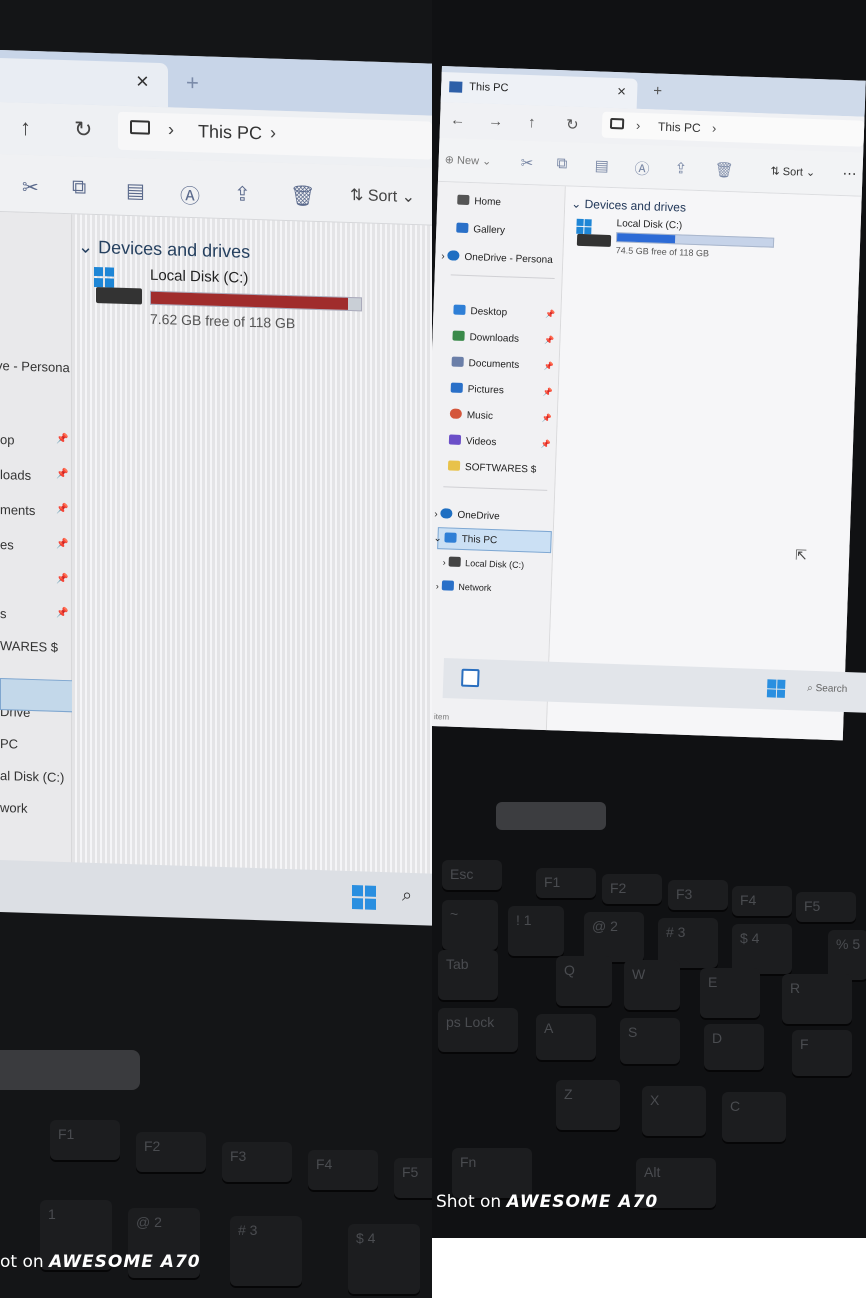 This screenshot has width=866, height=1298. Describe the element at coordinates (32, 776) in the screenshot. I see `sidebar-item-local-disk: al Disk (C:)` at that location.